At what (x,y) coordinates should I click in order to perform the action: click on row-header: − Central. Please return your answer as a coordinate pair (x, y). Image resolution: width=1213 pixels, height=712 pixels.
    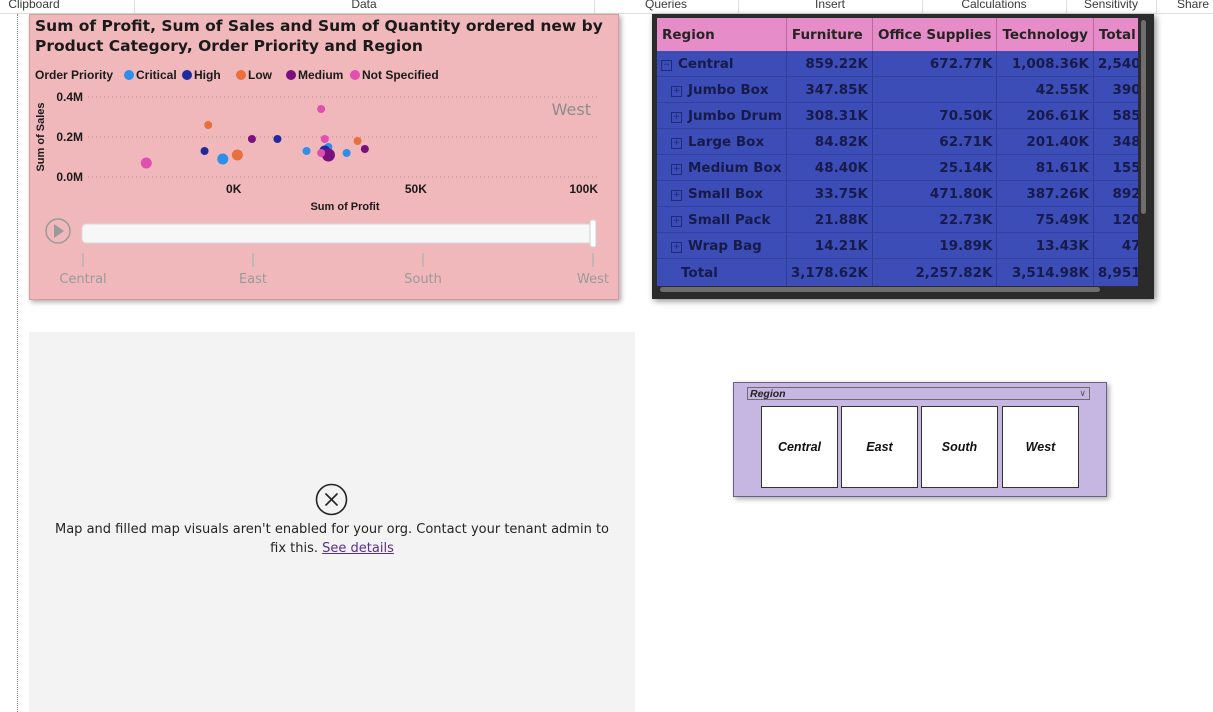
    Looking at the image, I should click on (722, 64).